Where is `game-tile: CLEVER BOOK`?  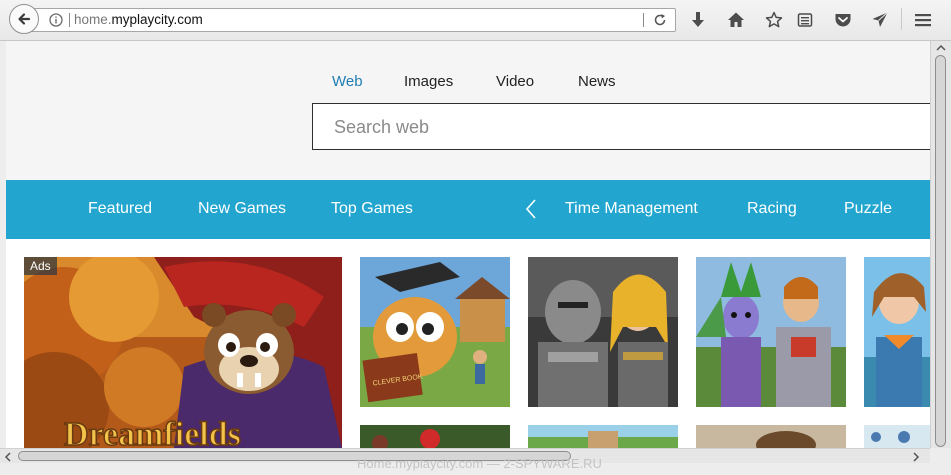 game-tile: CLEVER BOOK is located at coordinates (435, 332).